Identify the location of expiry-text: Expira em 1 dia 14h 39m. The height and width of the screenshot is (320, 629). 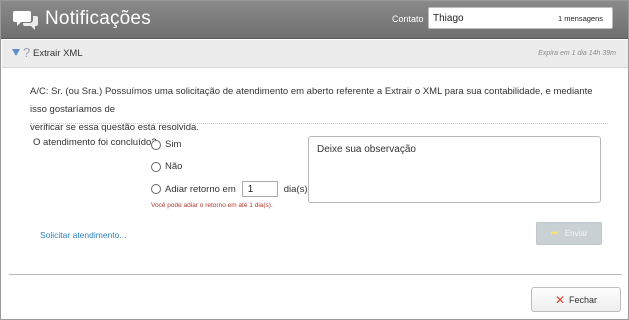
(577, 53).